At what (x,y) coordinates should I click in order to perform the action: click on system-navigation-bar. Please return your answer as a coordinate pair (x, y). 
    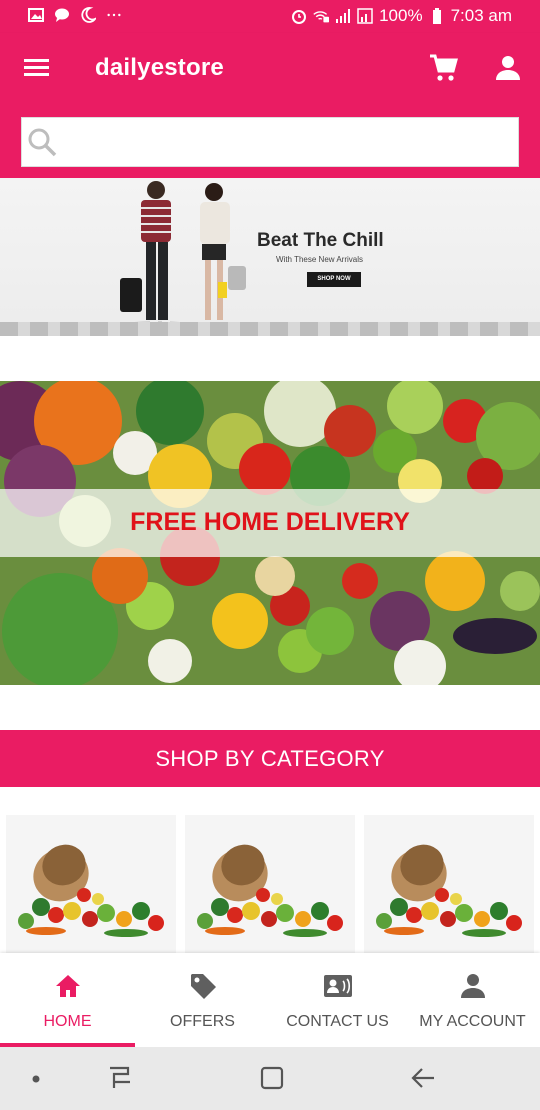
    Looking at the image, I should click on (270, 1078).